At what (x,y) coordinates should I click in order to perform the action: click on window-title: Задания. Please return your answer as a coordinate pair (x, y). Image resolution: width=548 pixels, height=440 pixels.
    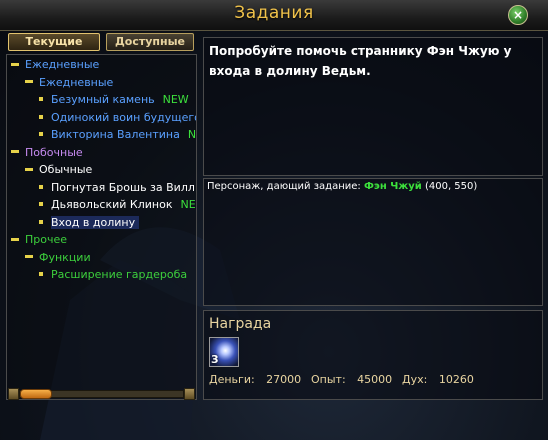
    Looking at the image, I should click on (274, 13).